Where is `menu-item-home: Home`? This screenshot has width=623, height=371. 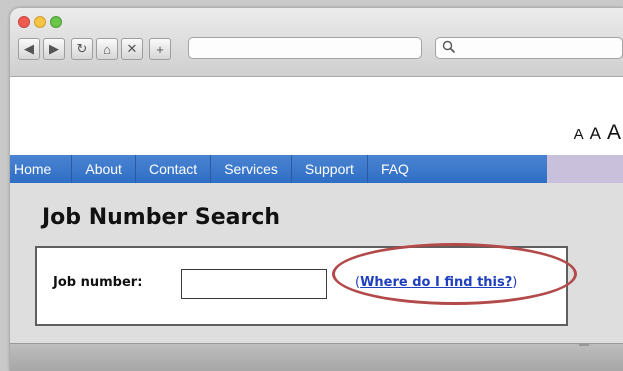 menu-item-home: Home is located at coordinates (41, 169).